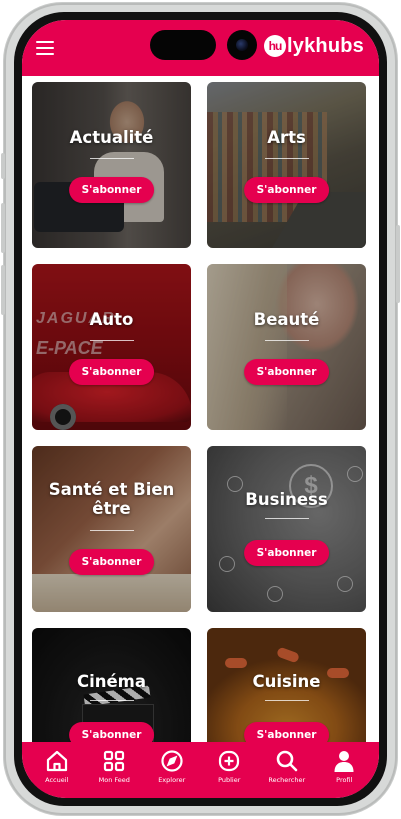  Describe the element at coordinates (3, 228) in the screenshot. I see `volume-up-button` at that location.